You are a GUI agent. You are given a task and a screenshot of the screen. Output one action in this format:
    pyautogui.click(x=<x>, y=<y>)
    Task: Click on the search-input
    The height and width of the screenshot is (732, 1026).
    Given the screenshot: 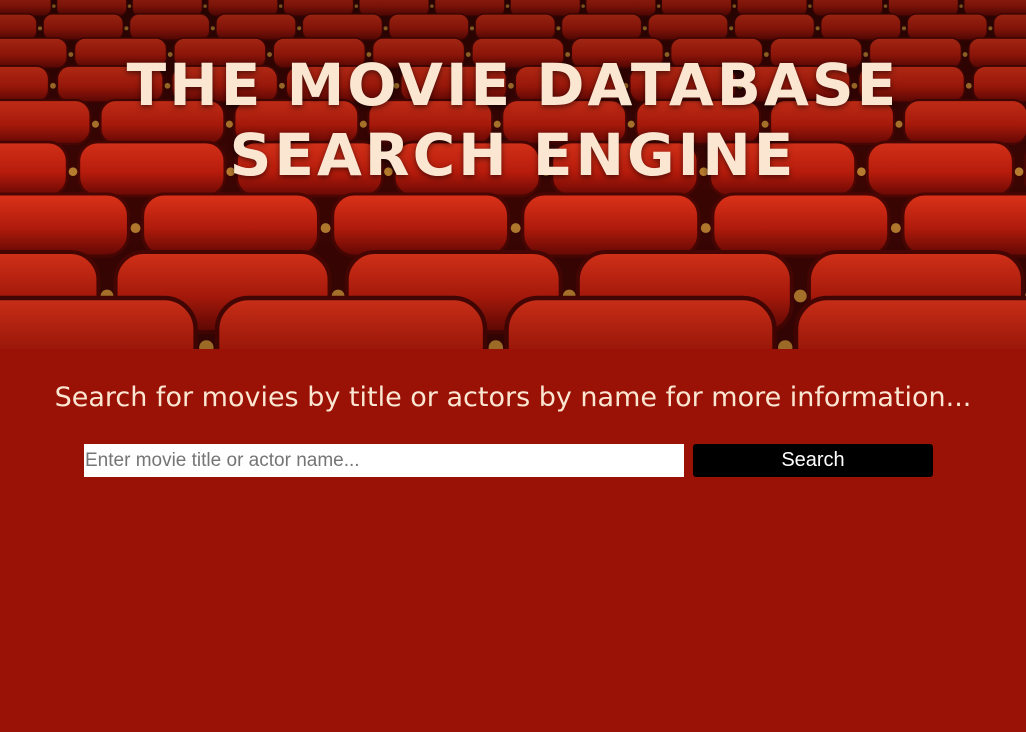 What is the action you would take?
    pyautogui.click(x=384, y=460)
    